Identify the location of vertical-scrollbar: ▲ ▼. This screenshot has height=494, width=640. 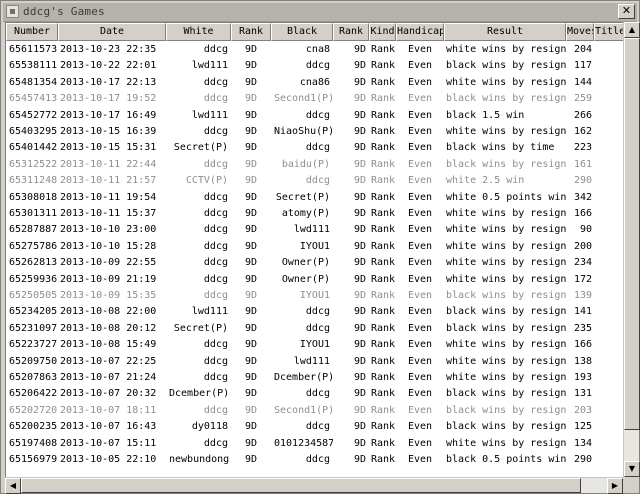
(631, 249).